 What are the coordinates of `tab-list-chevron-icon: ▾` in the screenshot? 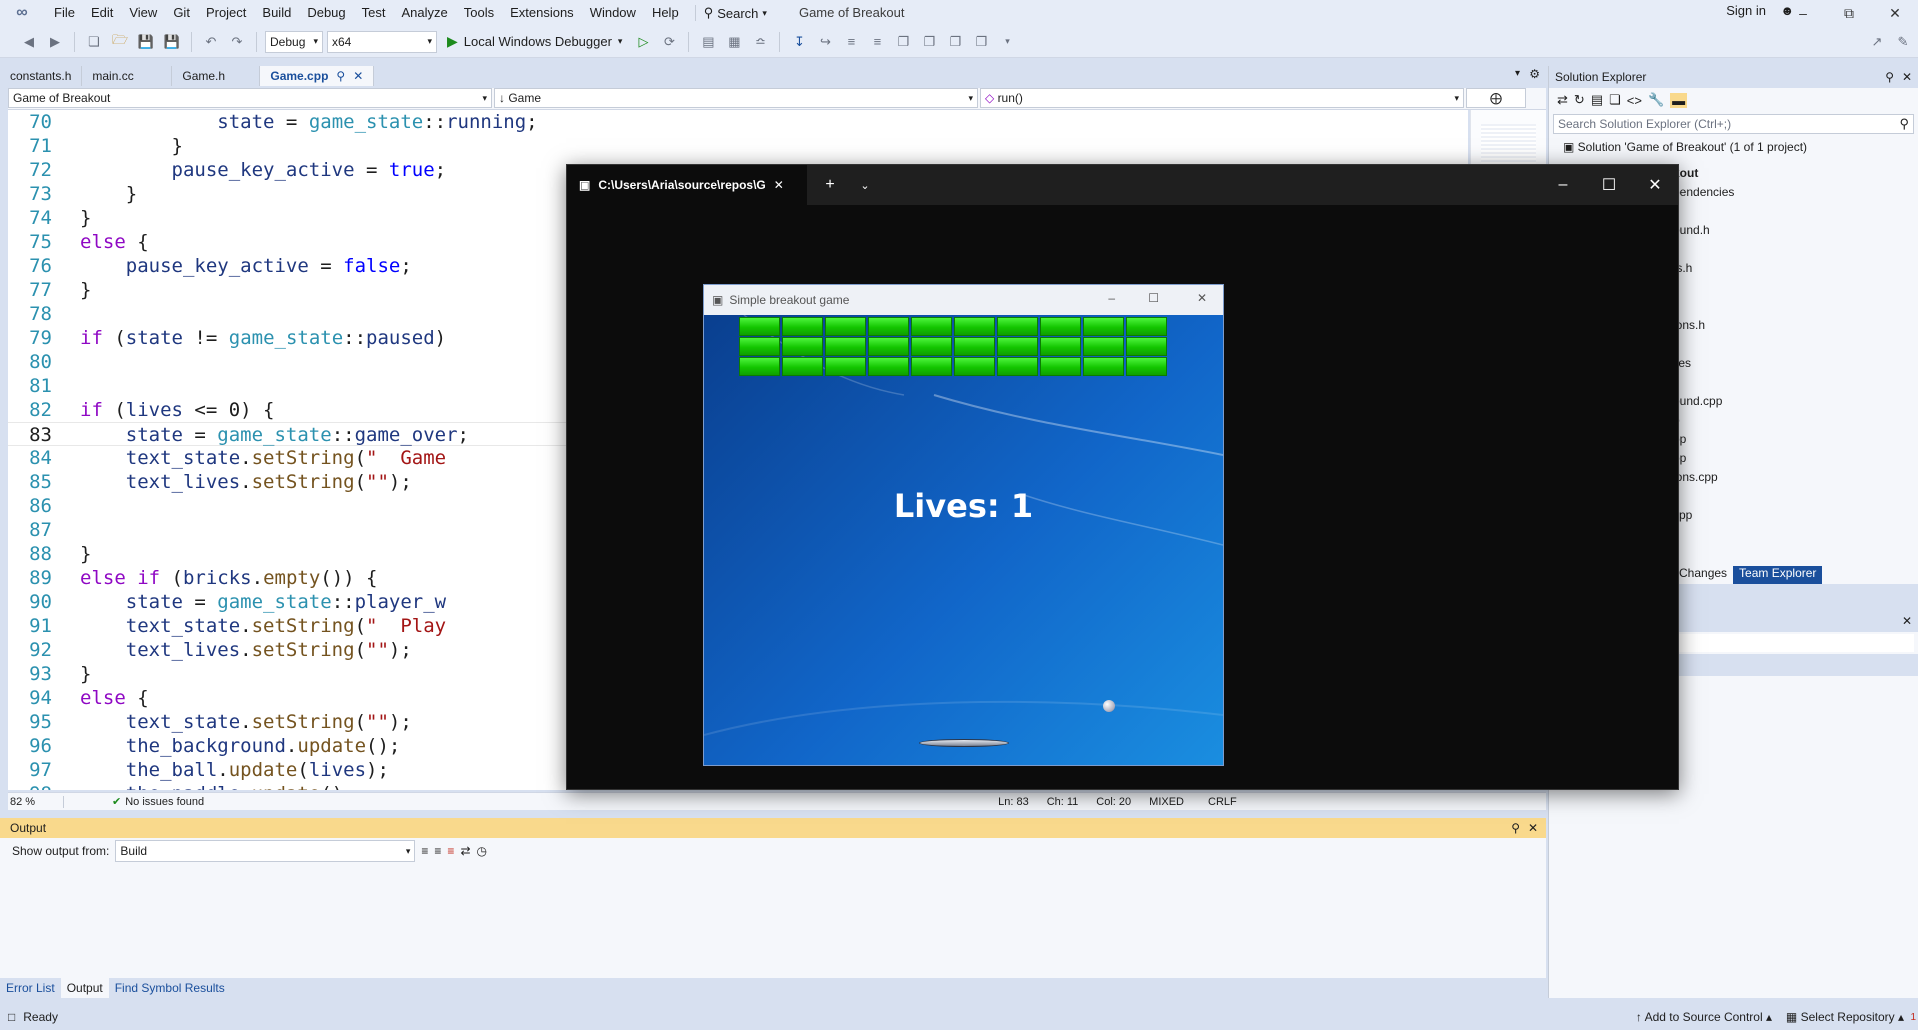 It's located at (1517, 73).